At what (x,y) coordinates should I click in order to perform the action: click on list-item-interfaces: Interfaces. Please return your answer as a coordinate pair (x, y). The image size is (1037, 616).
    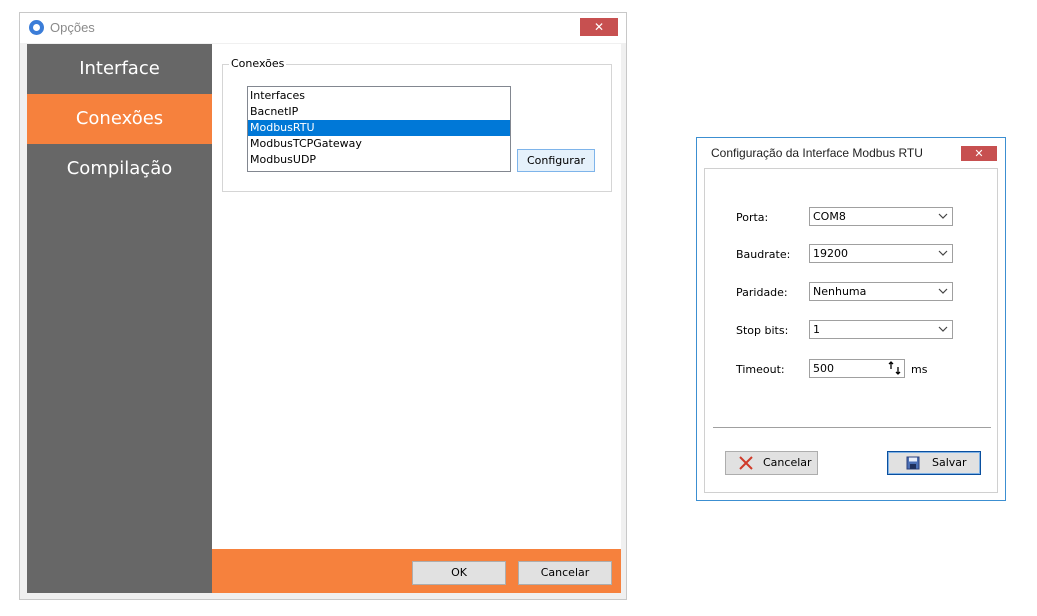
    Looking at the image, I should click on (379, 96).